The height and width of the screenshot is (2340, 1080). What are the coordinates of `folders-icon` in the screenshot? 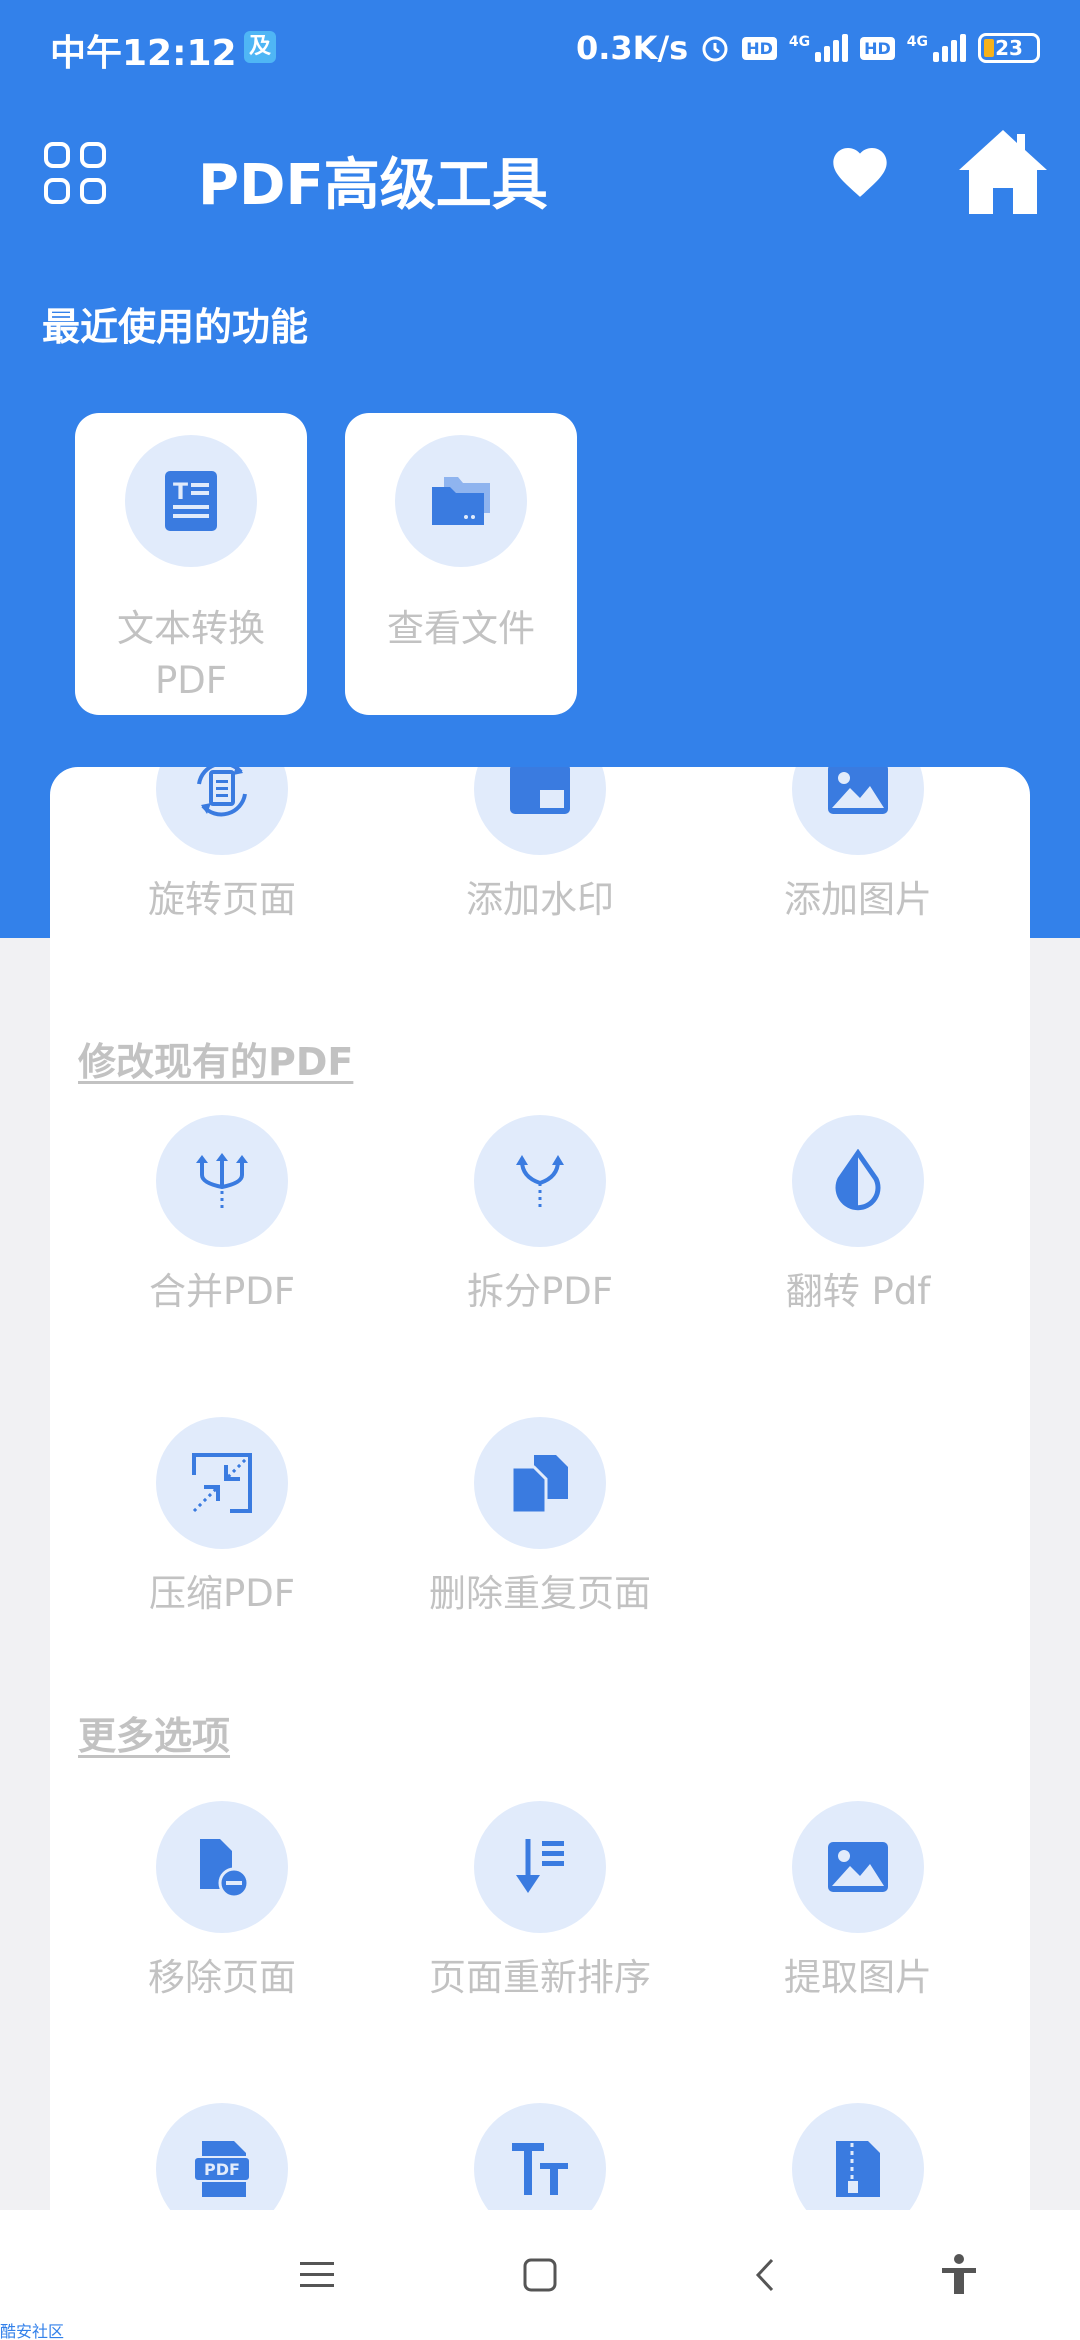 It's located at (461, 501).